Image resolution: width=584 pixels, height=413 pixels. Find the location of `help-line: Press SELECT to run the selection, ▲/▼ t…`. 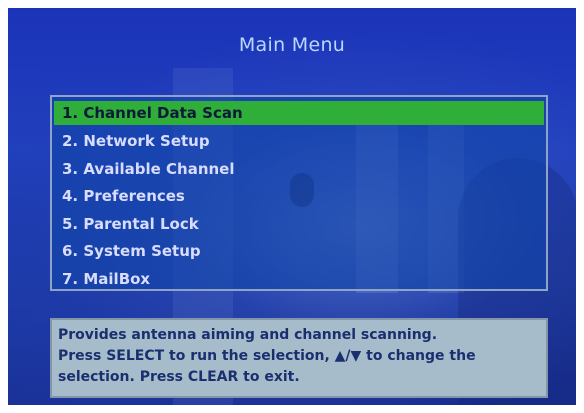

help-line: Press SELECT to run the selection, ▲/▼ t… is located at coordinates (267, 356).